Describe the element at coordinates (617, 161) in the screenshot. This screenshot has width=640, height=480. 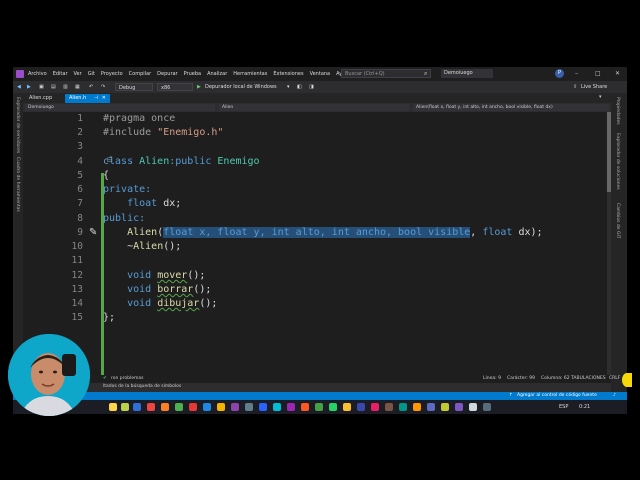
I see `solution-explorer-tab: Explorador de soluciones` at that location.